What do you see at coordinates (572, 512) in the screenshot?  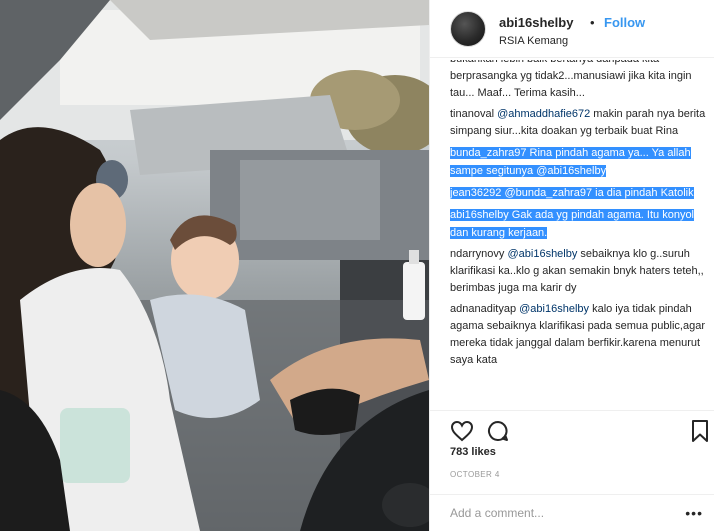 I see `add-comment-bar: Add a comment... •••` at bounding box center [572, 512].